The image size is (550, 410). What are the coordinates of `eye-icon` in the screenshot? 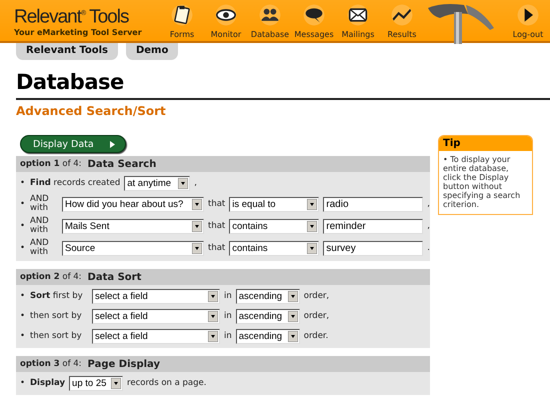 It's located at (226, 15).